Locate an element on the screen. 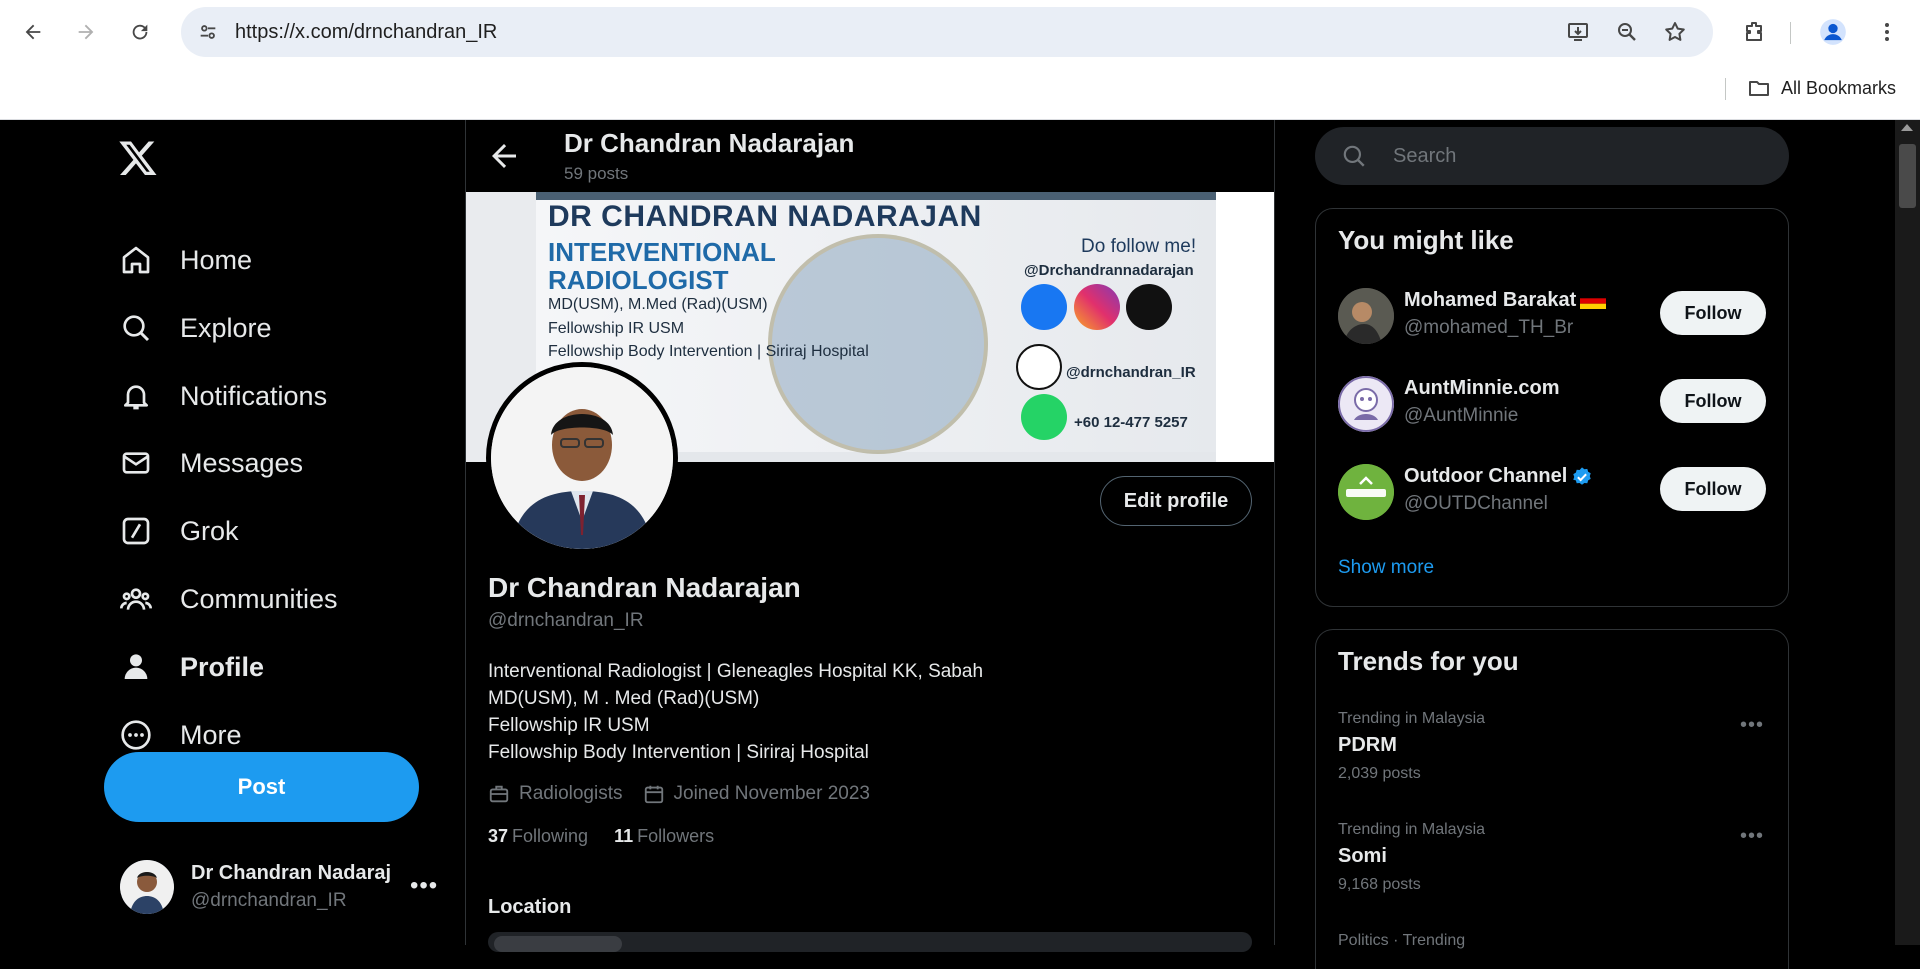 Image resolution: width=1920 pixels, height=969 pixels. nav-item-messages: Messages is located at coordinates (211, 463).